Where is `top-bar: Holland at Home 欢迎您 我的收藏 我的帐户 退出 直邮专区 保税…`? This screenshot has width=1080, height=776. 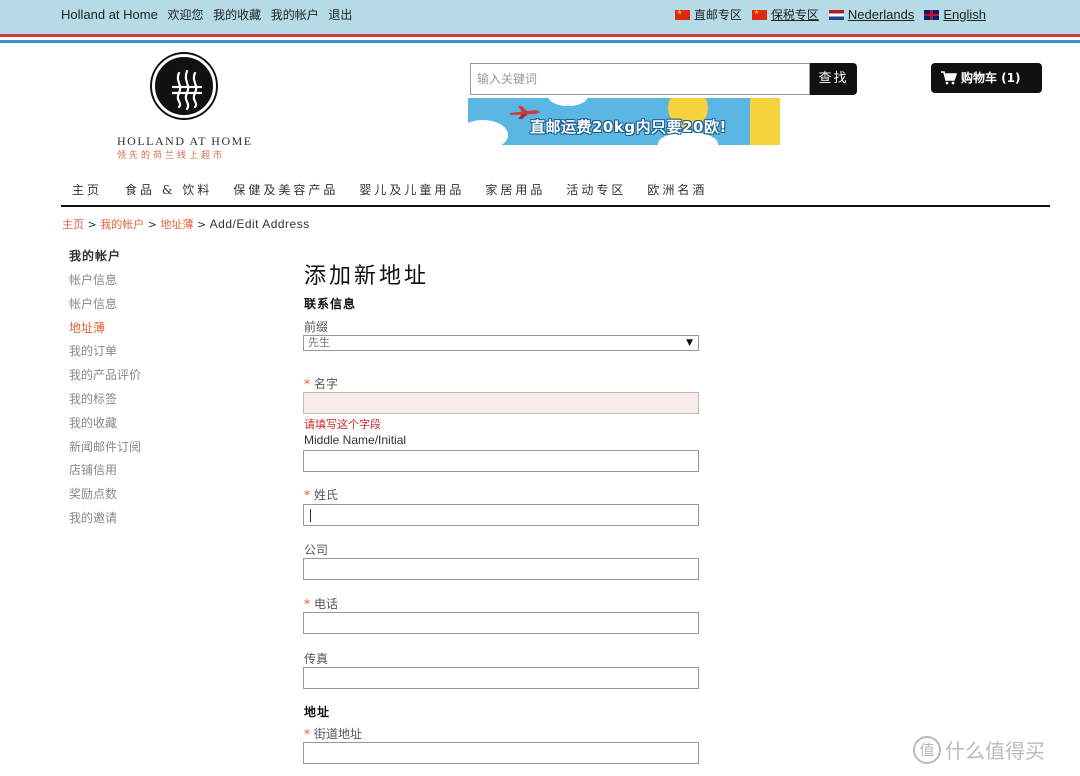 top-bar: Holland at Home 欢迎您 我的收藏 我的帐户 退出 直邮专区 保税… is located at coordinates (540, 17).